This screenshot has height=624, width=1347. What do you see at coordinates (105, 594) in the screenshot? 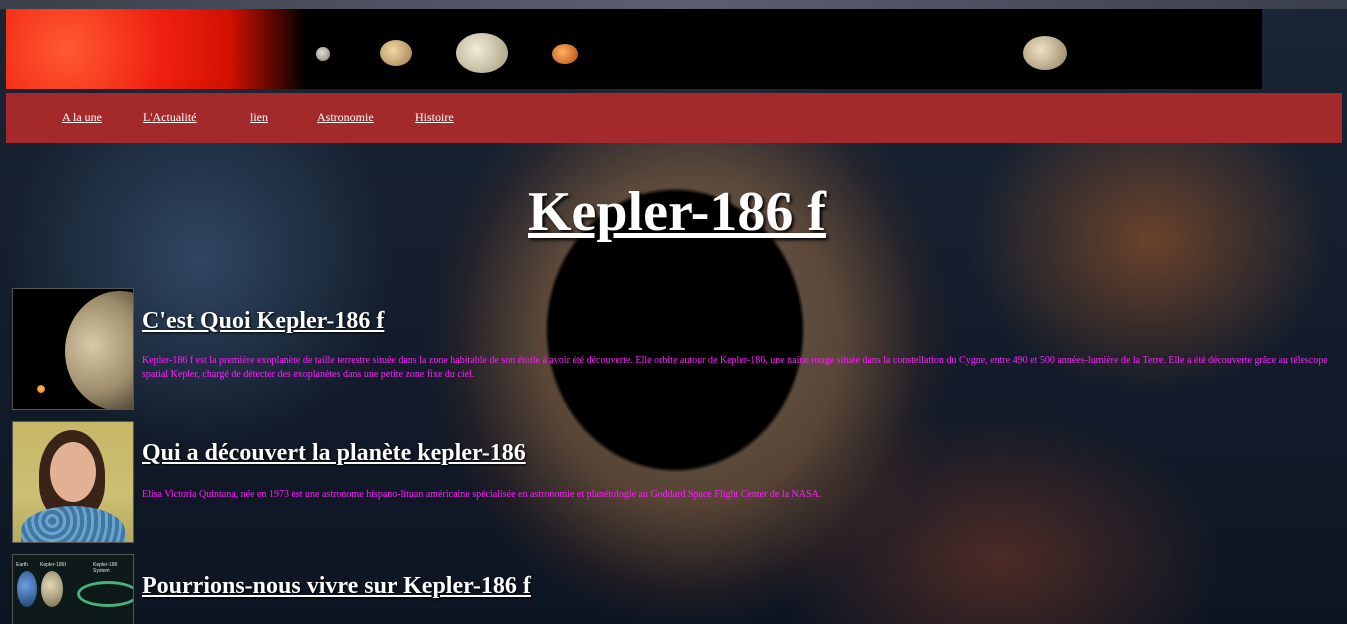
I see `diagram-orbit-shape` at bounding box center [105, 594].